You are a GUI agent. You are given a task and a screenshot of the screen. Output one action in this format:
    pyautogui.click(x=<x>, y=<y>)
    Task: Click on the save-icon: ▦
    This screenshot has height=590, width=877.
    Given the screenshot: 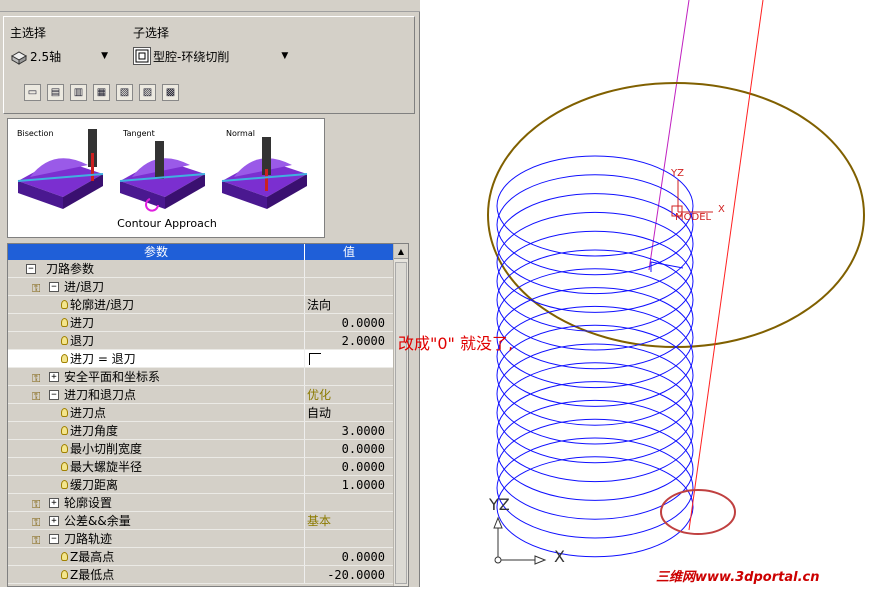 What is the action you would take?
    pyautogui.click(x=101, y=92)
    